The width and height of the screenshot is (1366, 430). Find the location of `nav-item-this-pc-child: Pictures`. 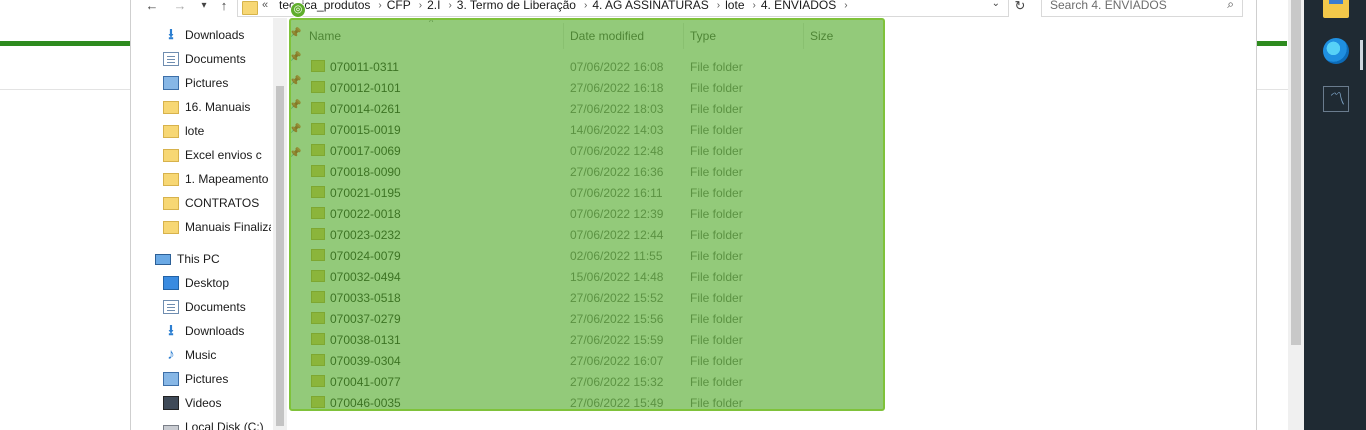

nav-item-this-pc-child: Pictures is located at coordinates (217, 379).